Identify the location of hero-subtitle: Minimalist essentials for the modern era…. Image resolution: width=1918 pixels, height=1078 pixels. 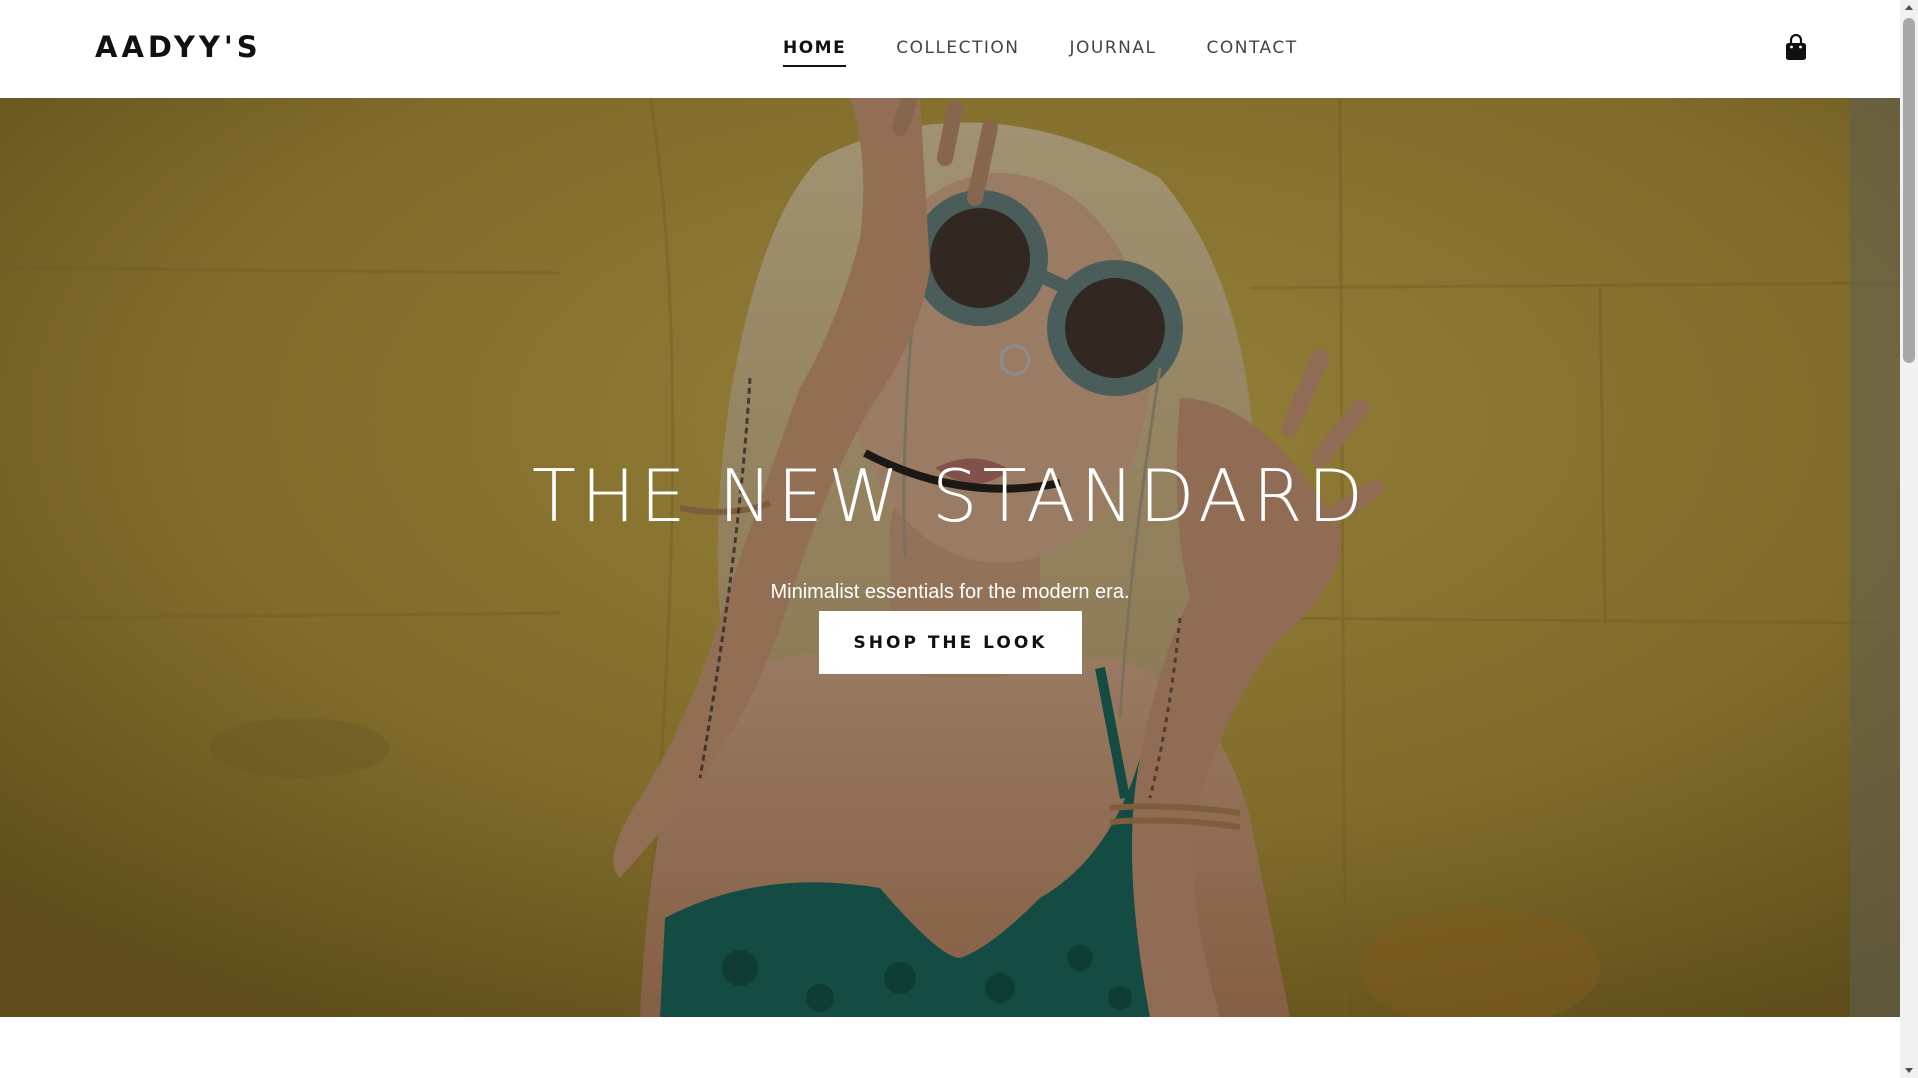
(950, 592).